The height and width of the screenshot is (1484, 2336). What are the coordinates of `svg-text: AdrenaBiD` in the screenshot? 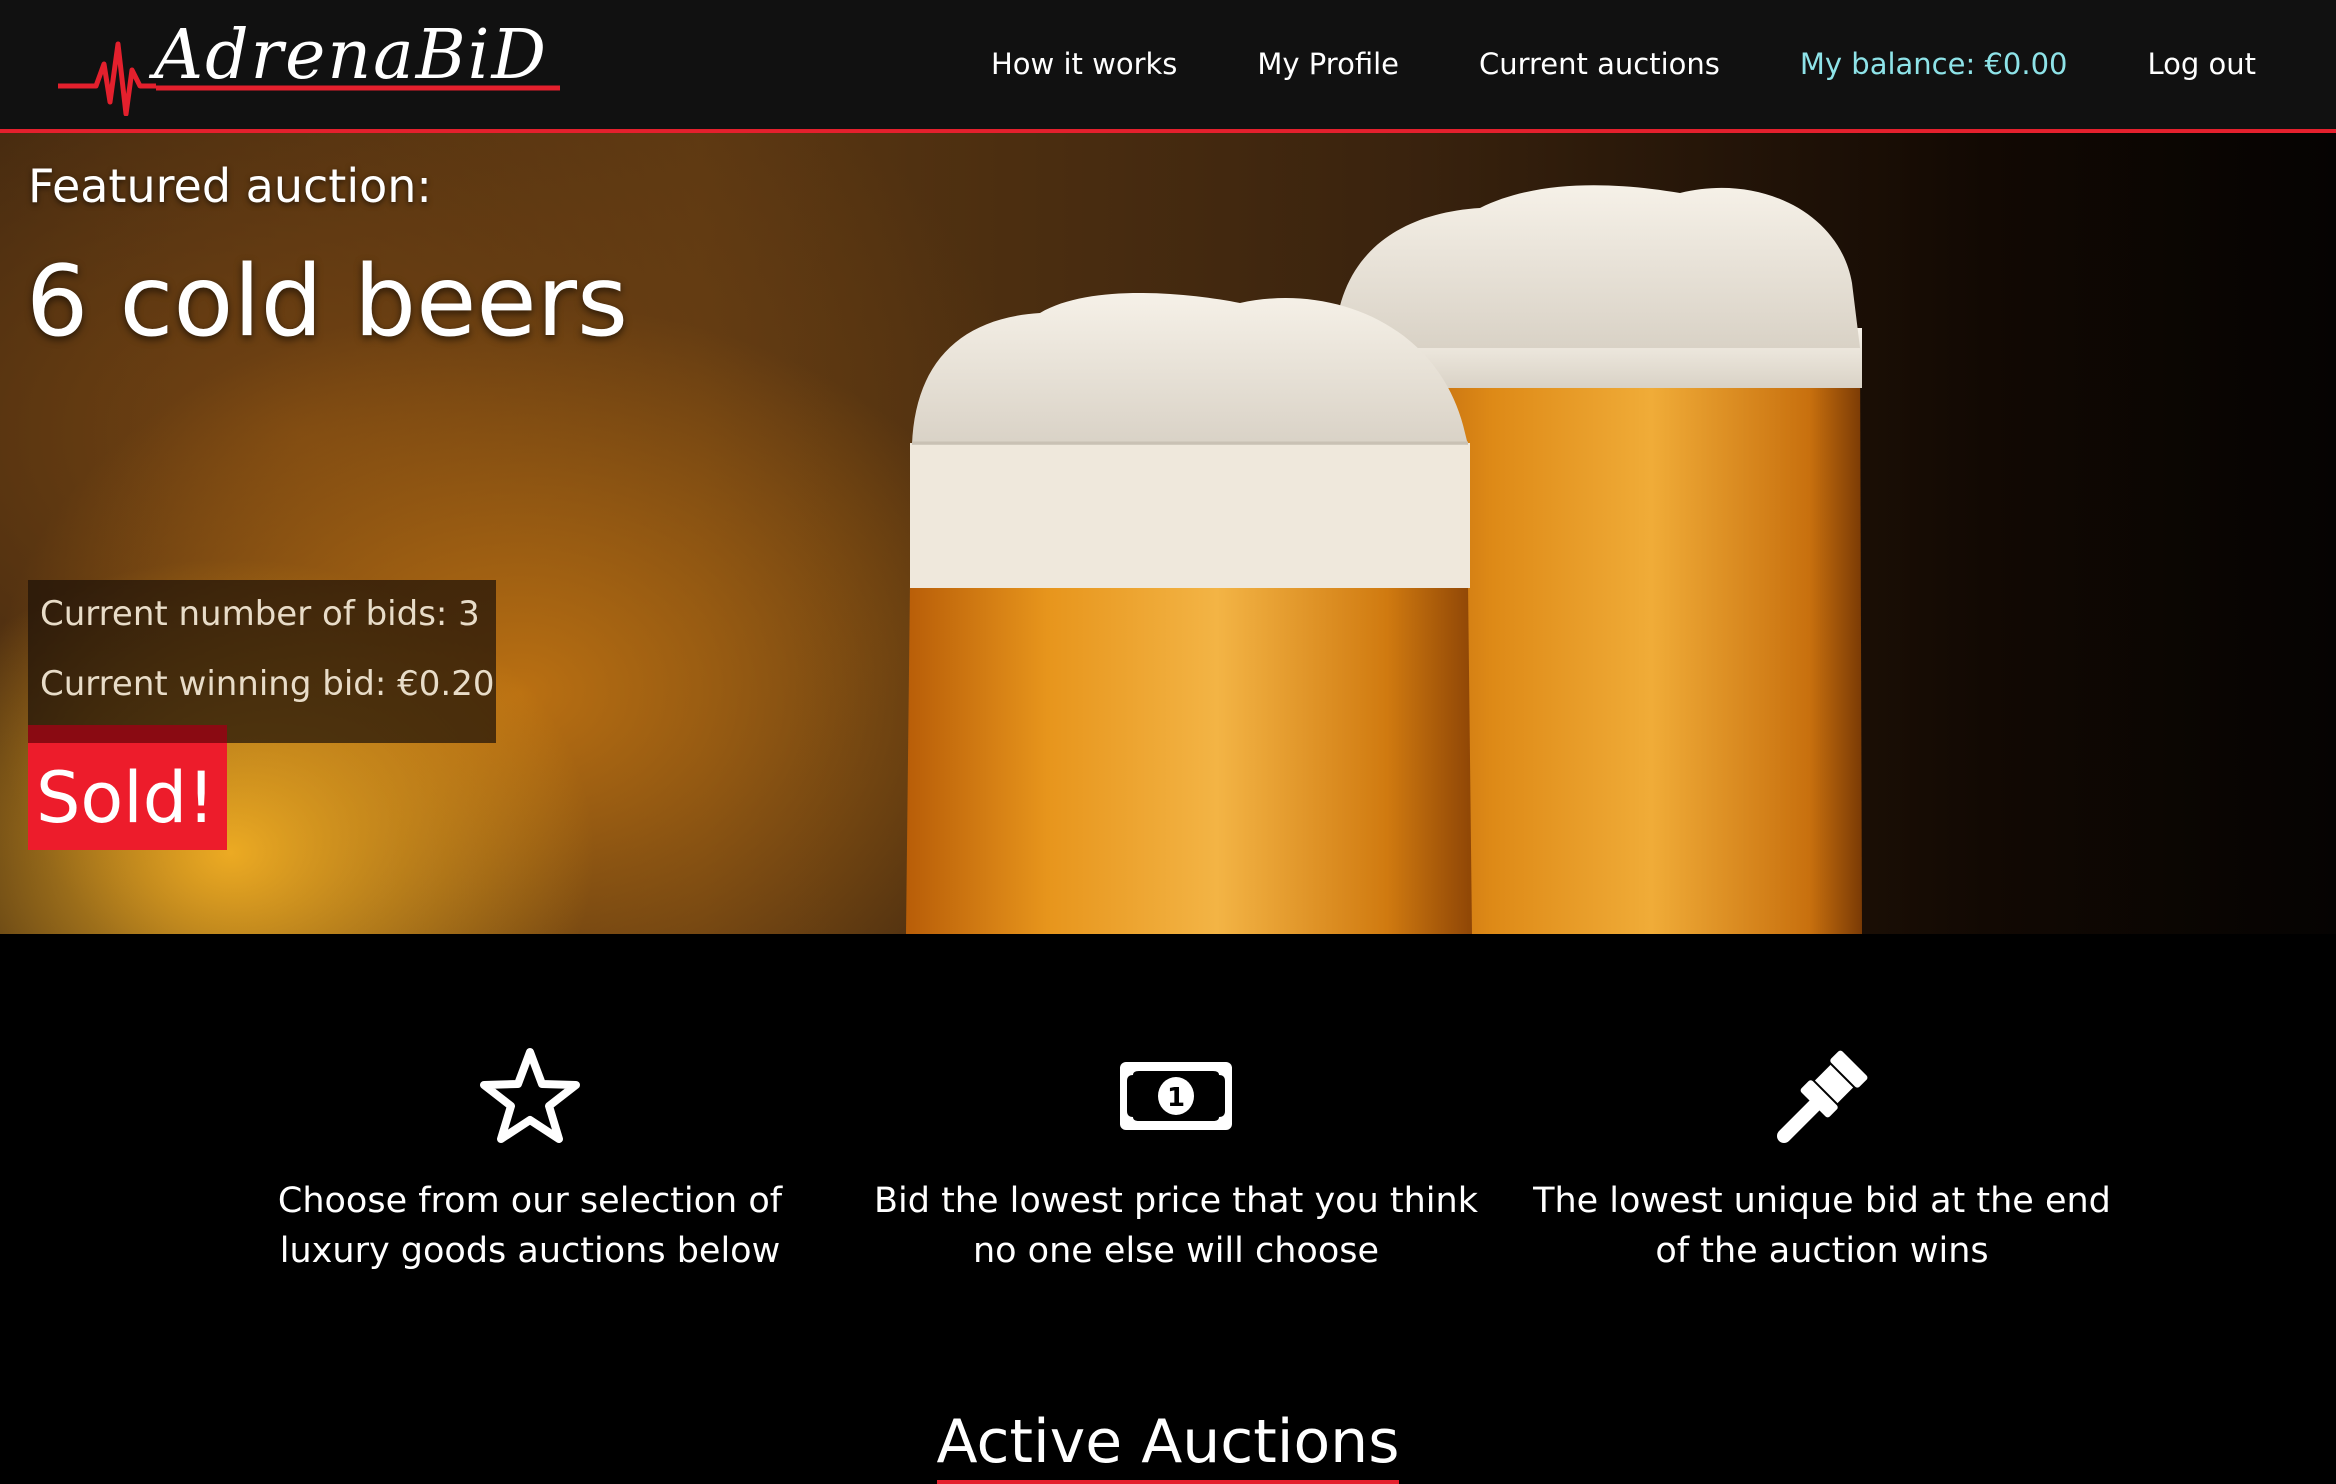 It's located at (348, 55).